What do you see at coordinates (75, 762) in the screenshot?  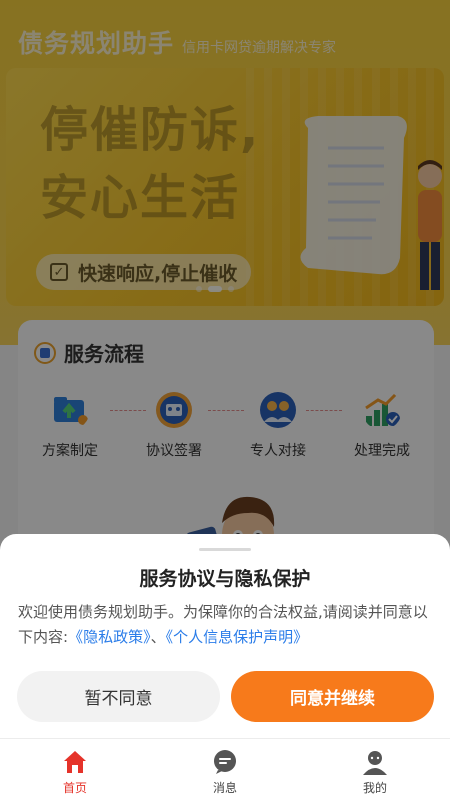 I see `home-icon` at bounding box center [75, 762].